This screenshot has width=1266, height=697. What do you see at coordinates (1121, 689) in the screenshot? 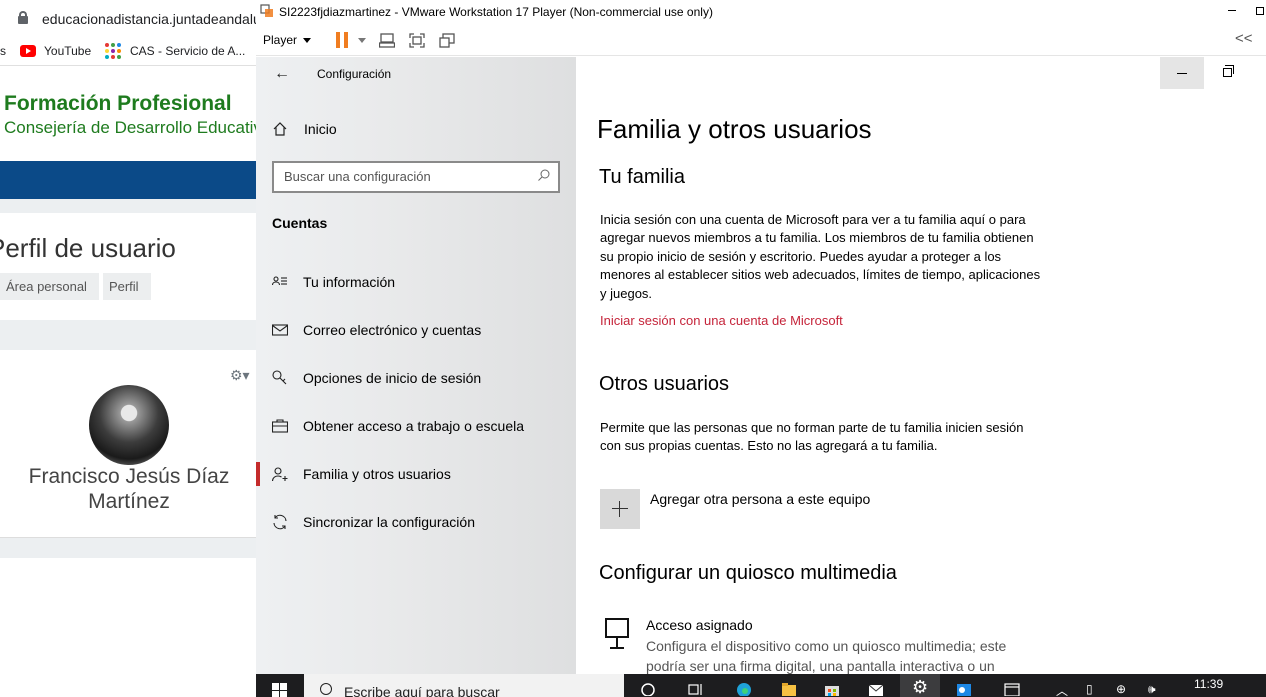
I see `network-icon: ⊕` at bounding box center [1121, 689].